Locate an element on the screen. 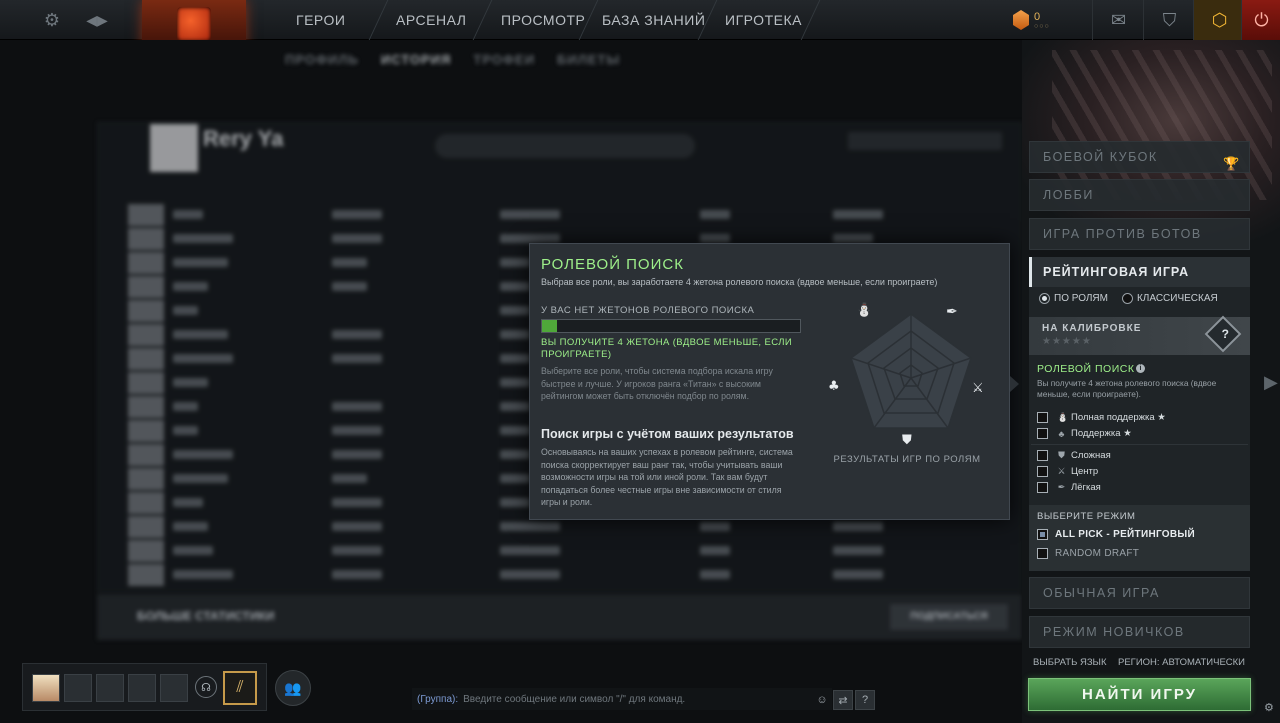  newbie-mode-button: РЕЖИМ НОВИЧКОВ is located at coordinates (1139, 632).